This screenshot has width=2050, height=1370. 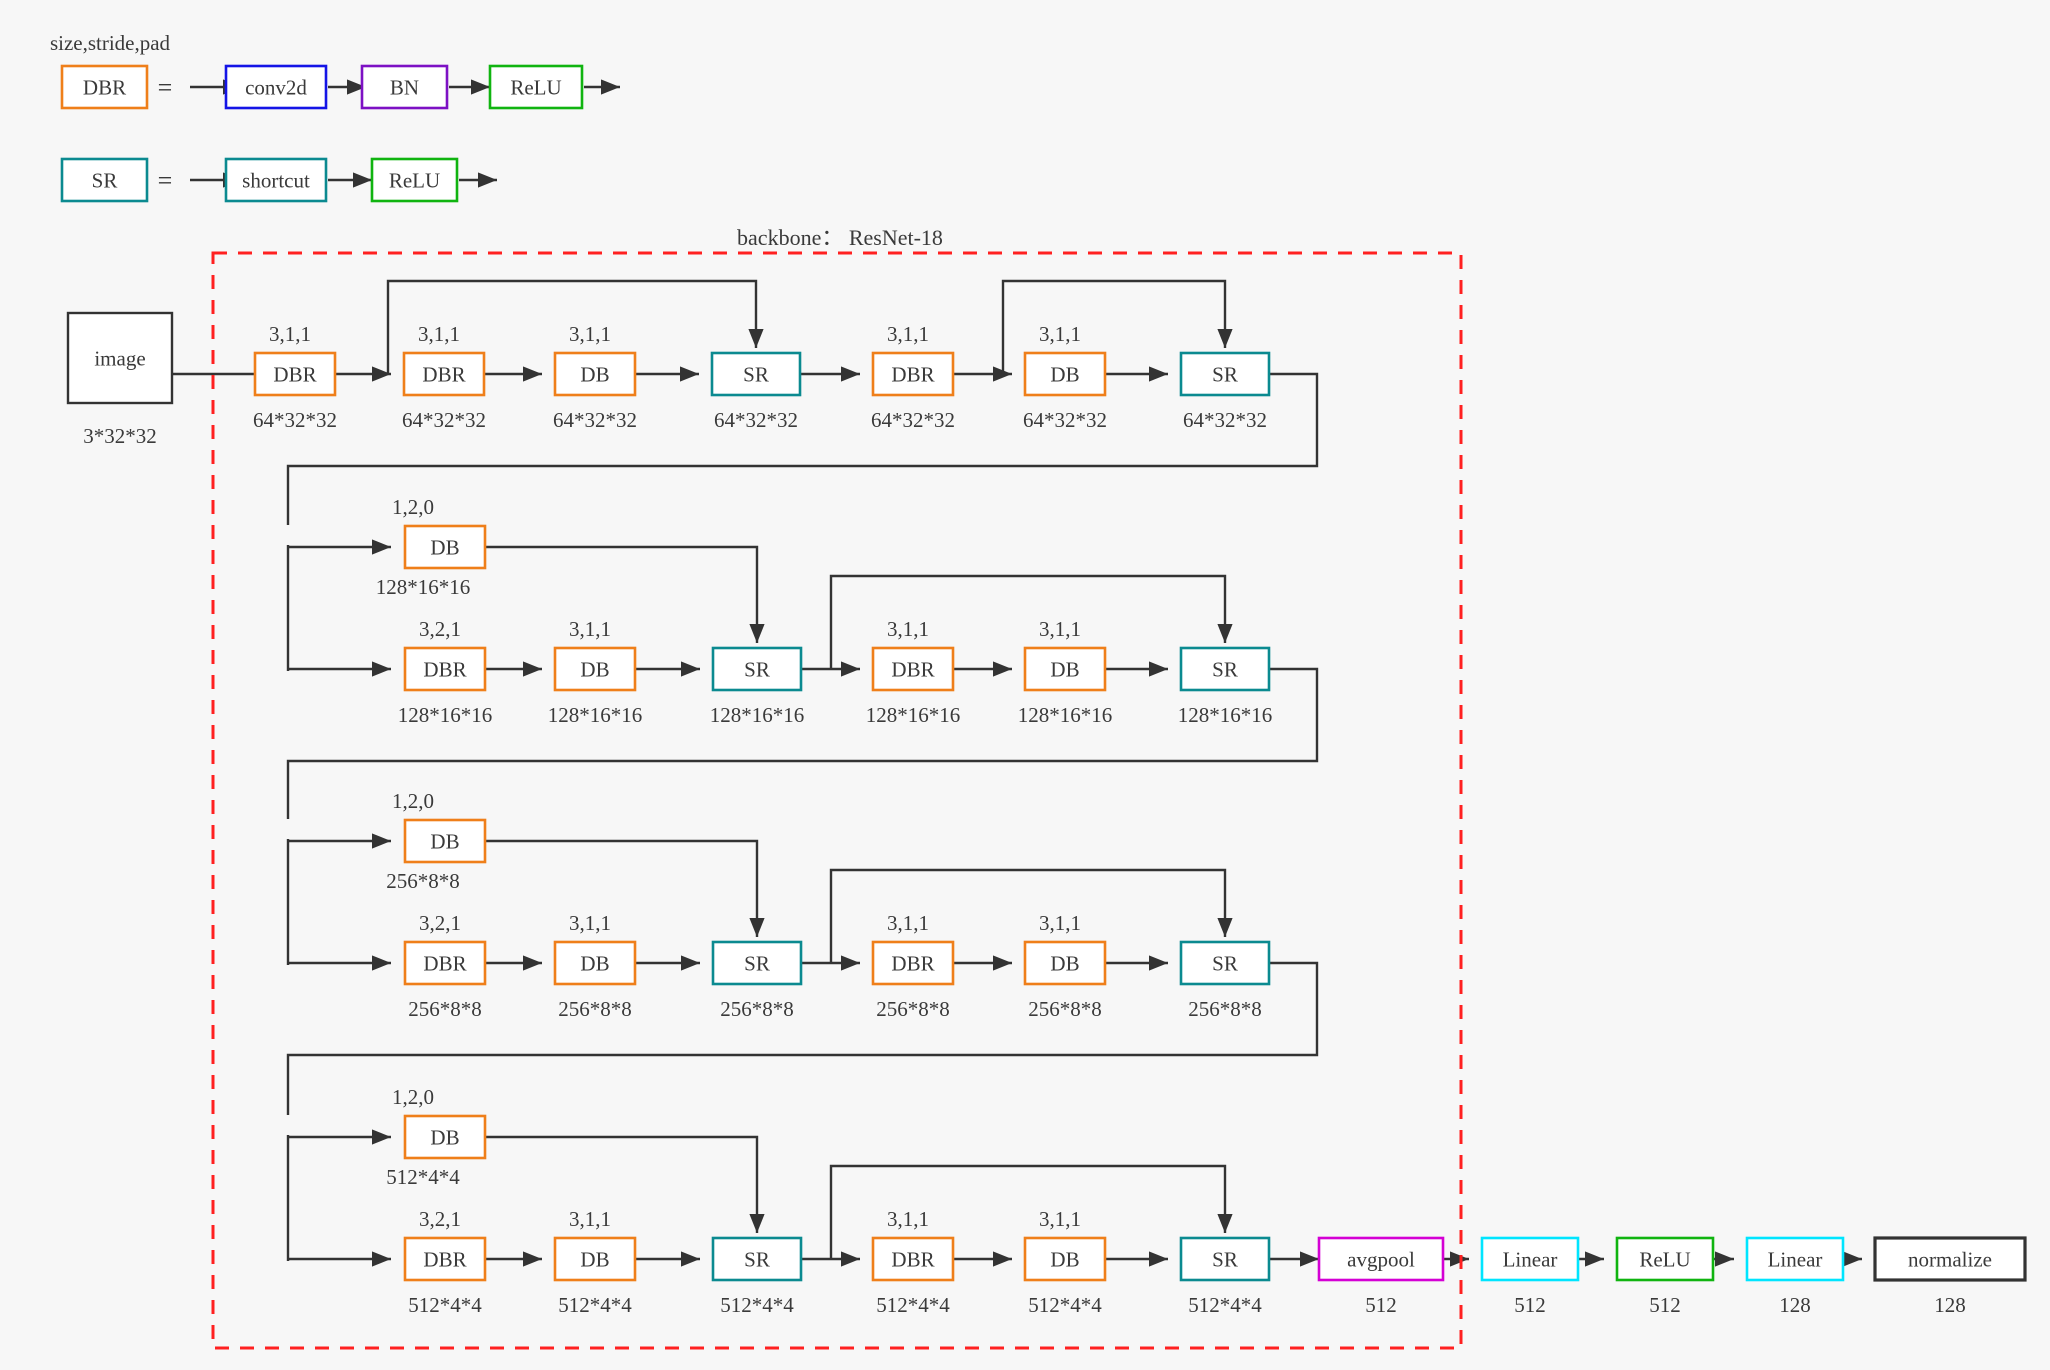 I want to click on head-linear-1: Linear, so click(x=1530, y=1259).